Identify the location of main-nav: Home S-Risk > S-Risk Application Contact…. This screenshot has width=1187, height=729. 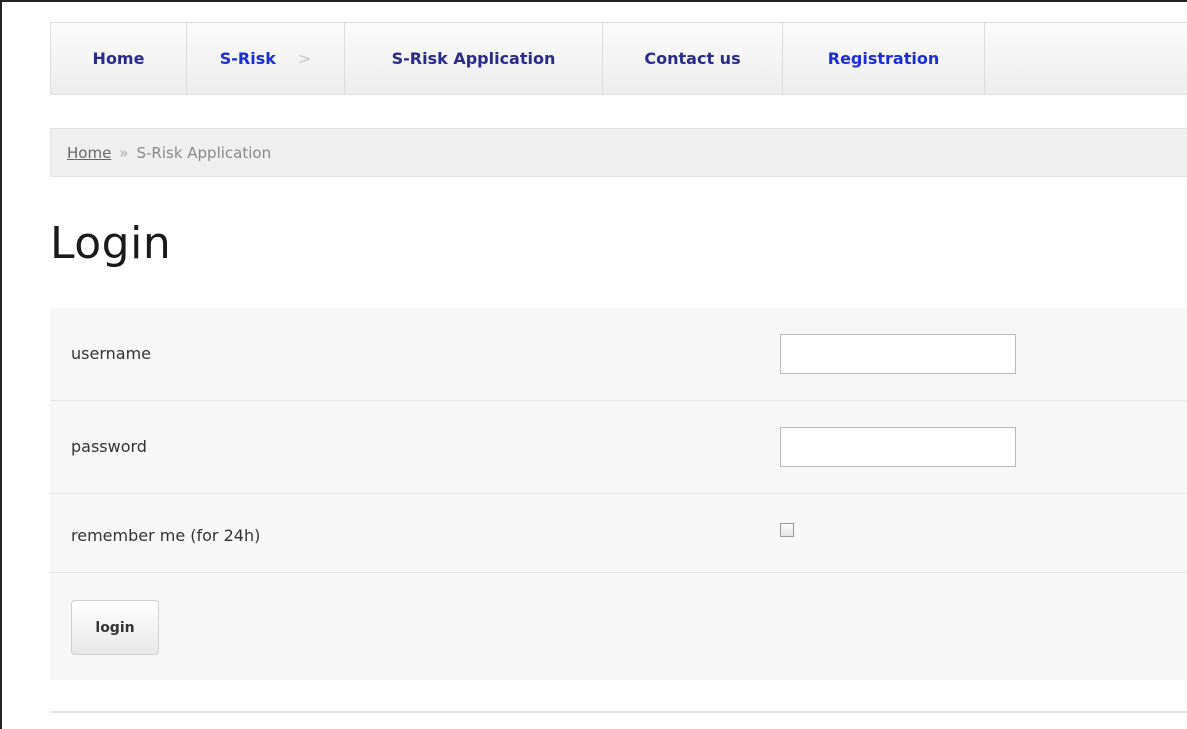
(618, 58).